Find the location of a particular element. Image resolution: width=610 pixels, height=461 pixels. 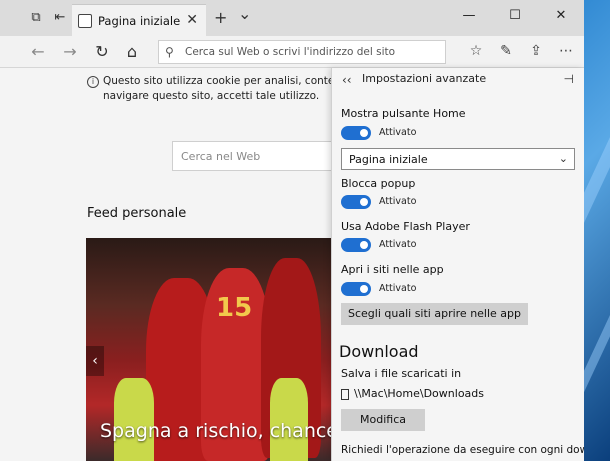

show-home-toggle is located at coordinates (356, 133).